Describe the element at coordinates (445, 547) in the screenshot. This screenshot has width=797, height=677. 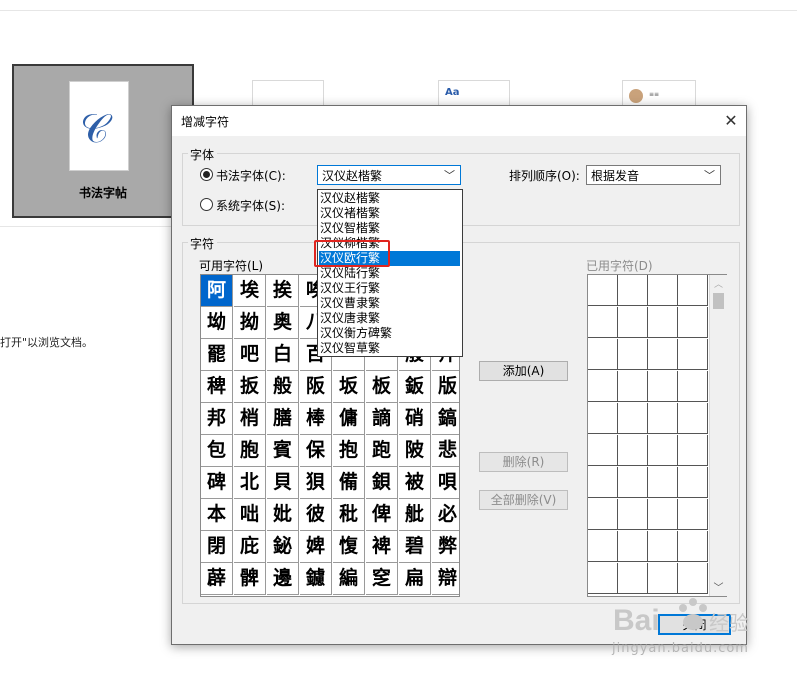
I see `char-cell: 弊` at that location.